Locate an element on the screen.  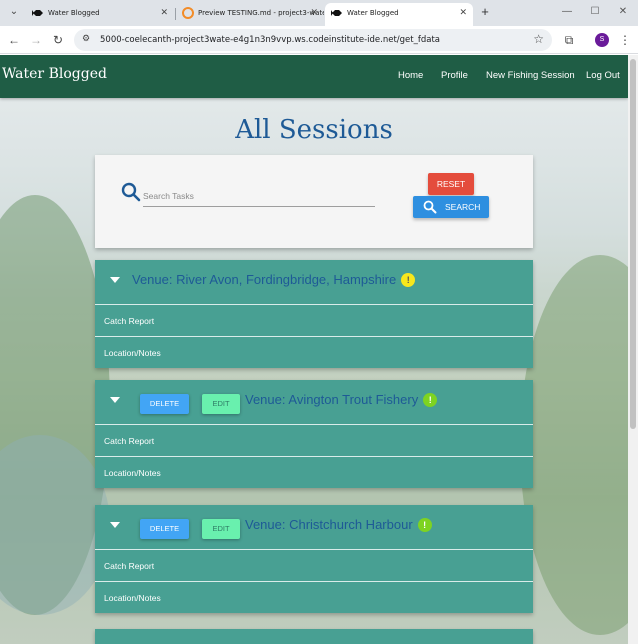
search-button-label: SEARCH is located at coordinates (463, 207).